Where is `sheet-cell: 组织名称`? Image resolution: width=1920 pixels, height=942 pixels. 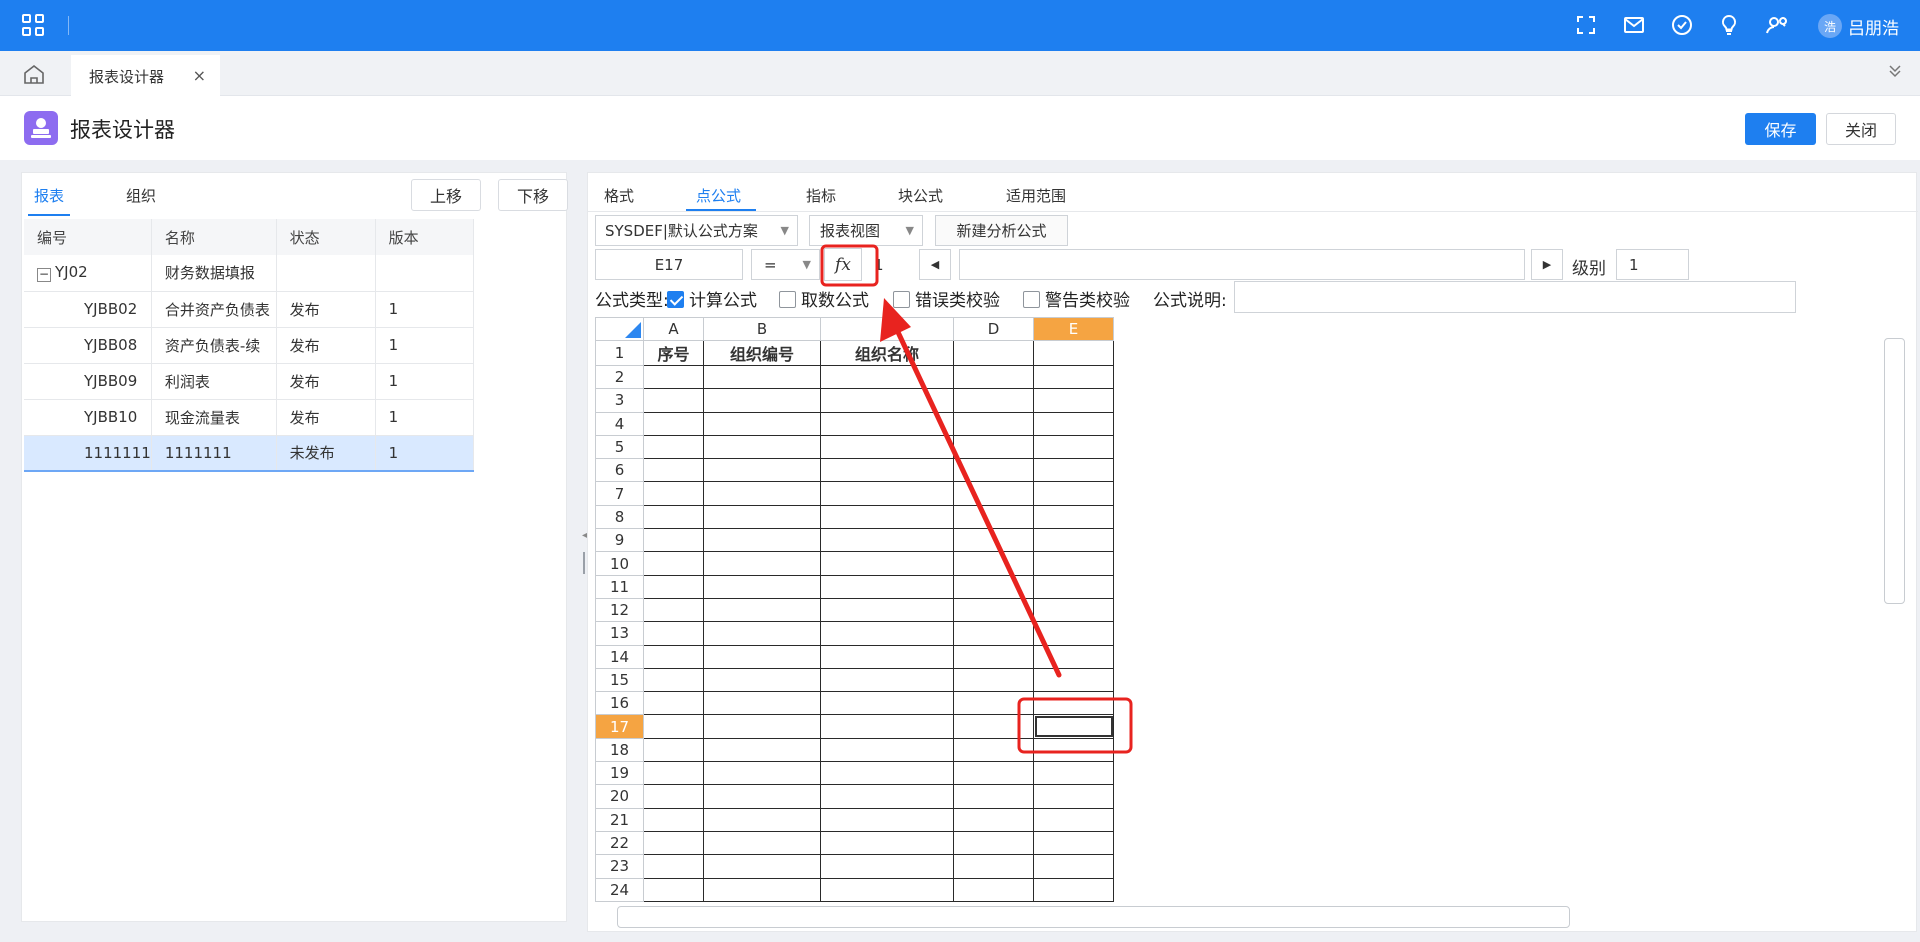
sheet-cell: 组织名称 is located at coordinates (887, 353).